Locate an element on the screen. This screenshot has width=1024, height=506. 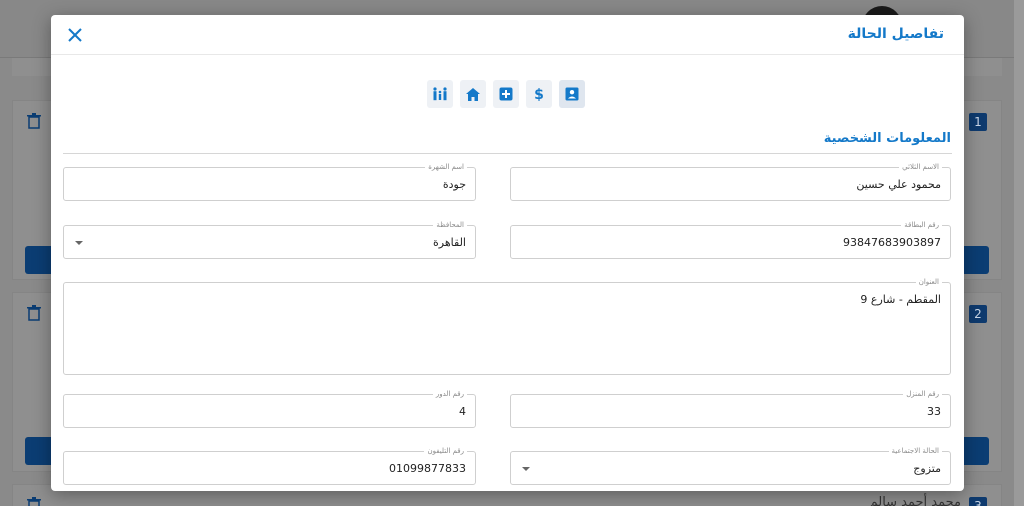
contact-card-icon is located at coordinates (572, 94).